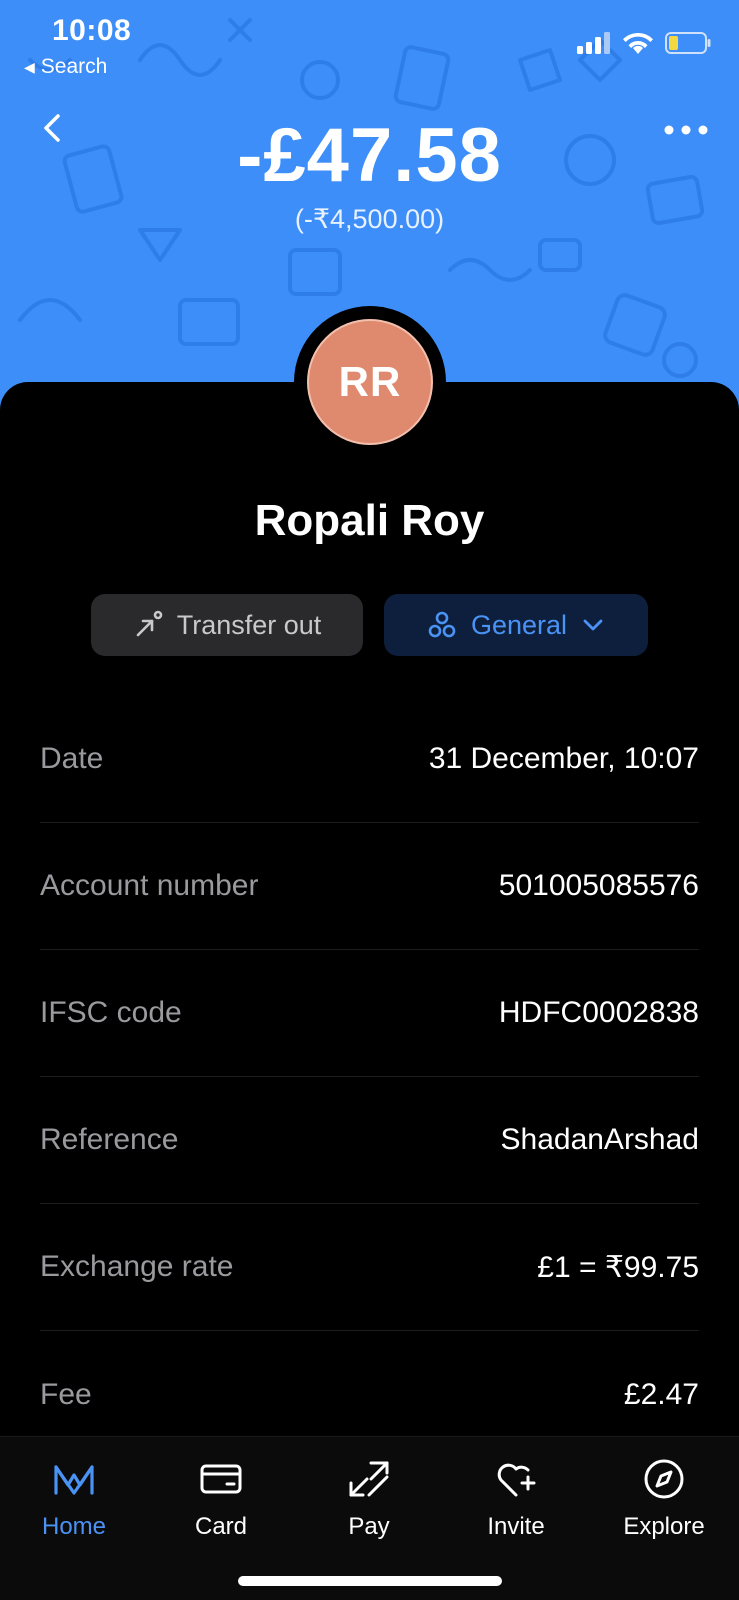  What do you see at coordinates (599, 1013) in the screenshot?
I see `detail-value: HDFC0002838` at bounding box center [599, 1013].